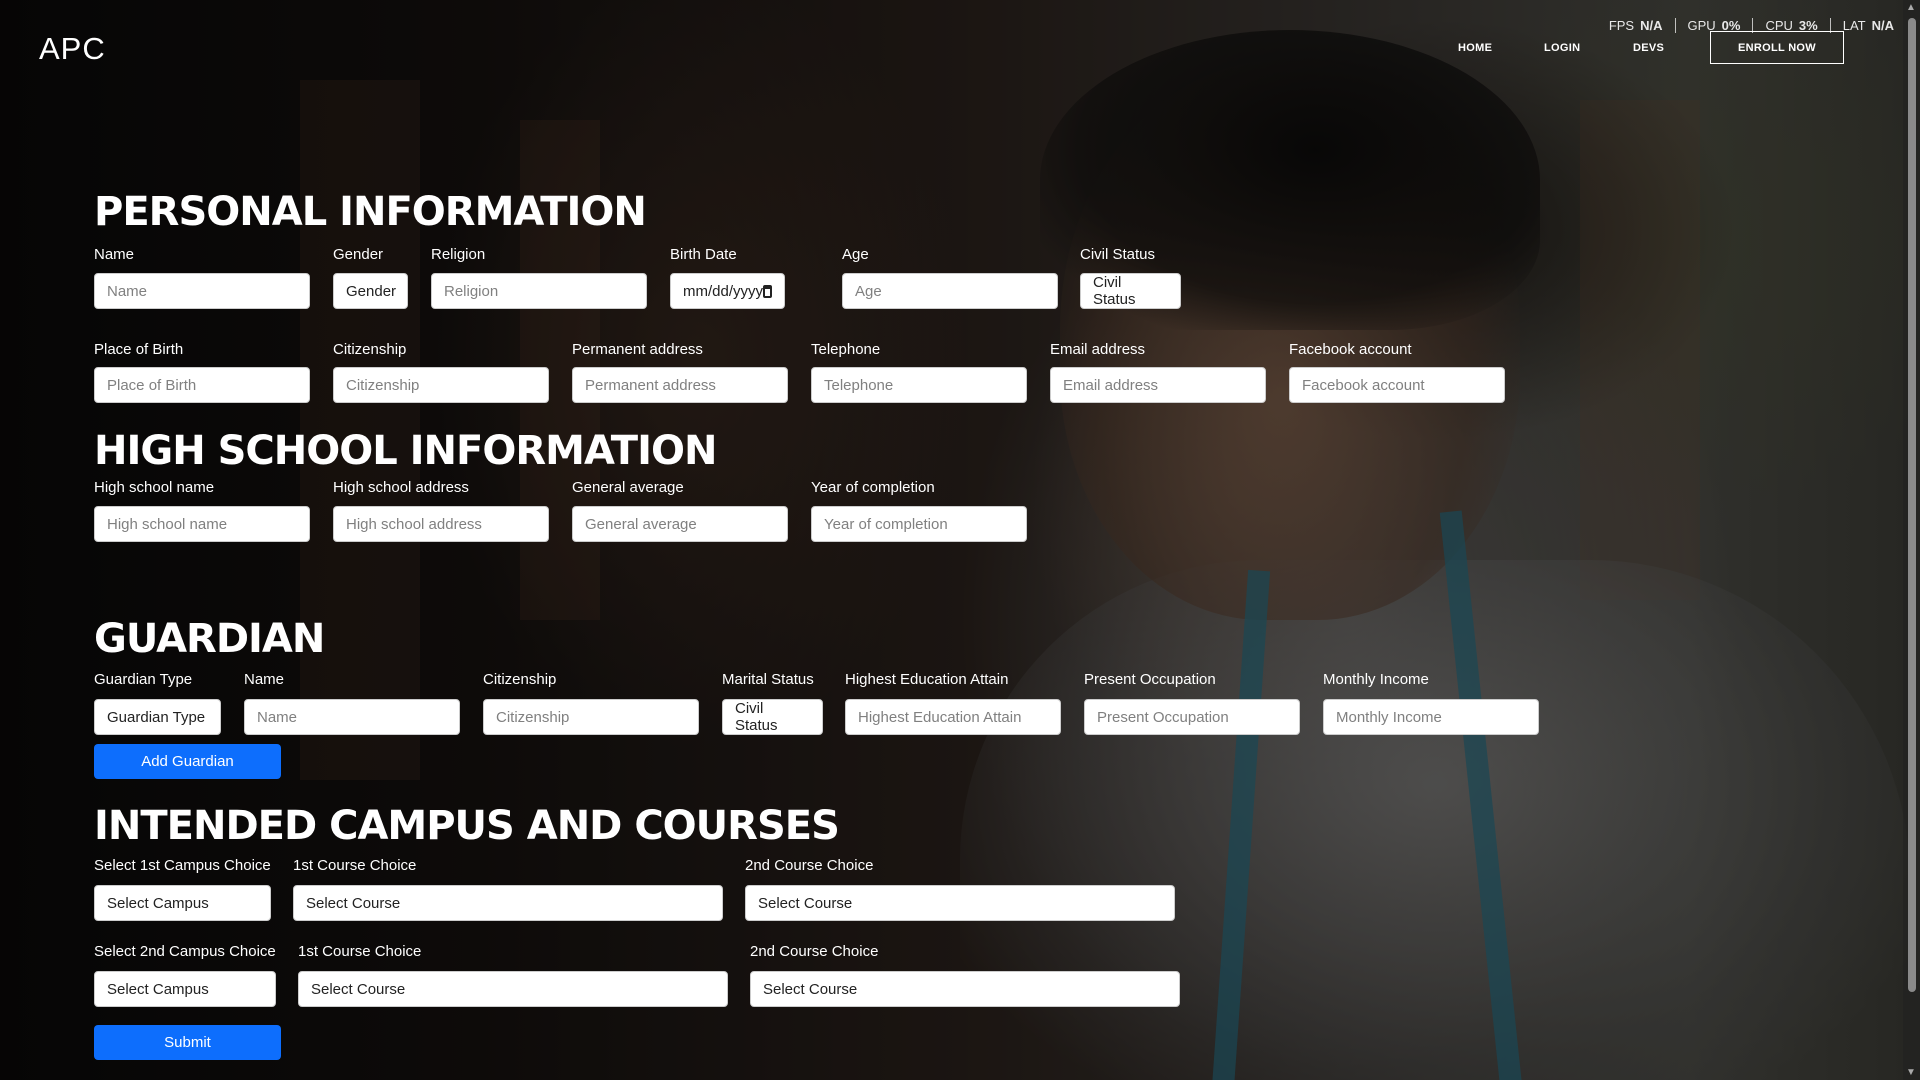  What do you see at coordinates (1911, 7) in the screenshot?
I see `scroll-up-icon: ▲` at bounding box center [1911, 7].